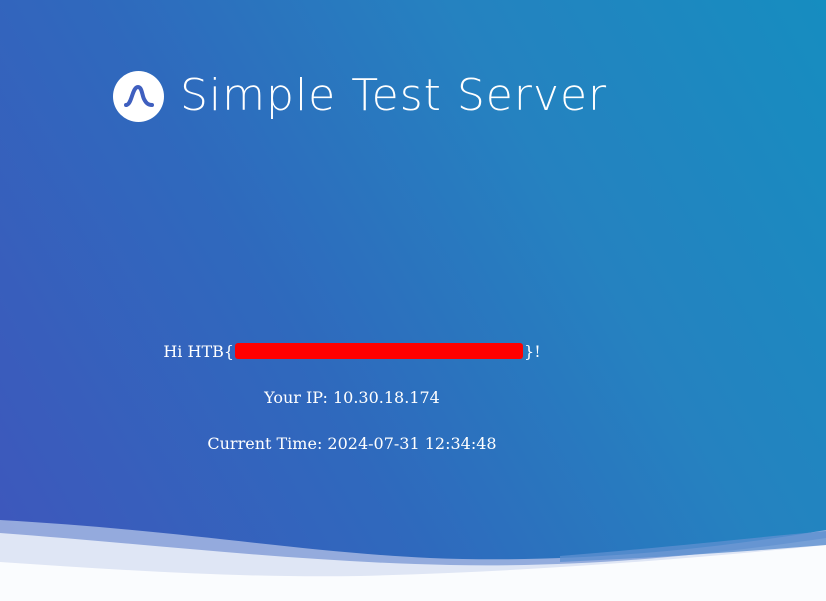 The height and width of the screenshot is (601, 826). What do you see at coordinates (394, 95) in the screenshot?
I see `app-title: Simple Test Server` at bounding box center [394, 95].